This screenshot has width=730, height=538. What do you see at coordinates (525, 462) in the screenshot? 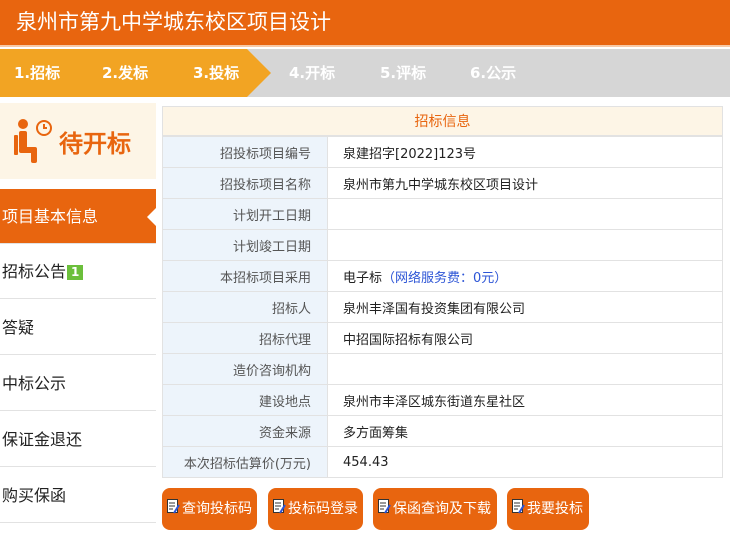
I see `row-value: 454.43` at bounding box center [525, 462].